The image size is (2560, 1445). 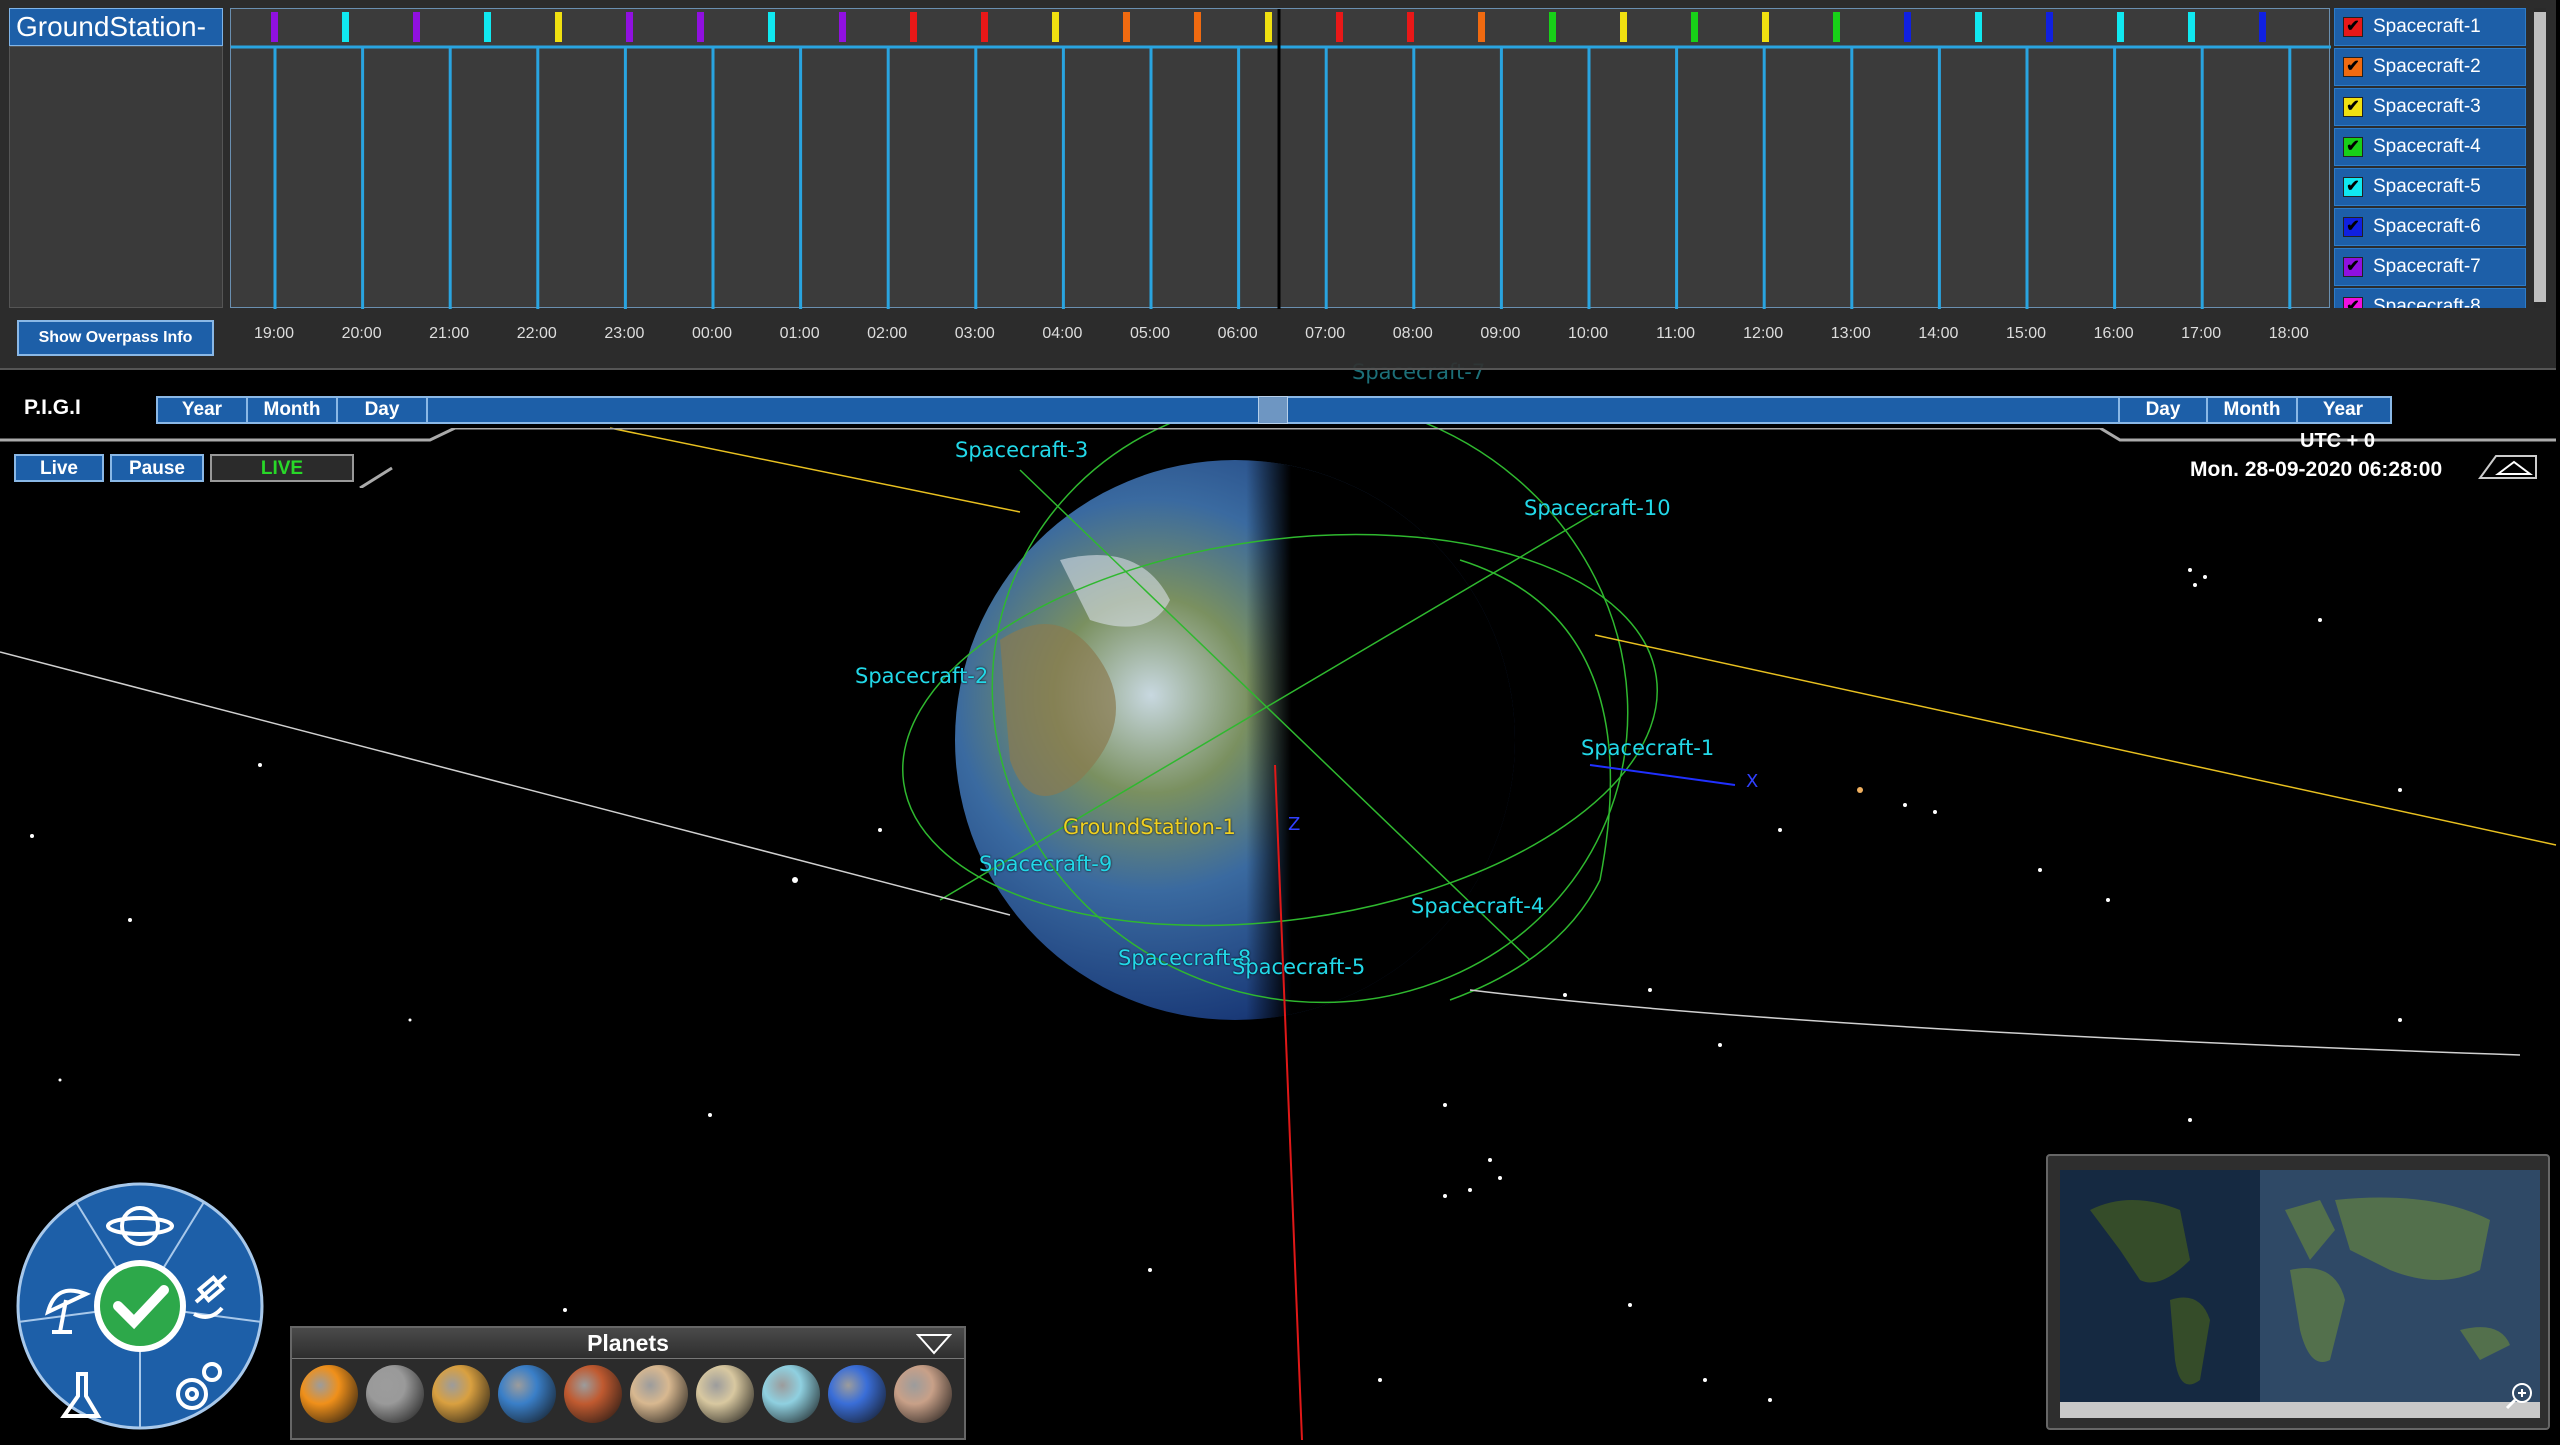 What do you see at coordinates (593, 1394) in the screenshot?
I see `planet-mars-icon` at bounding box center [593, 1394].